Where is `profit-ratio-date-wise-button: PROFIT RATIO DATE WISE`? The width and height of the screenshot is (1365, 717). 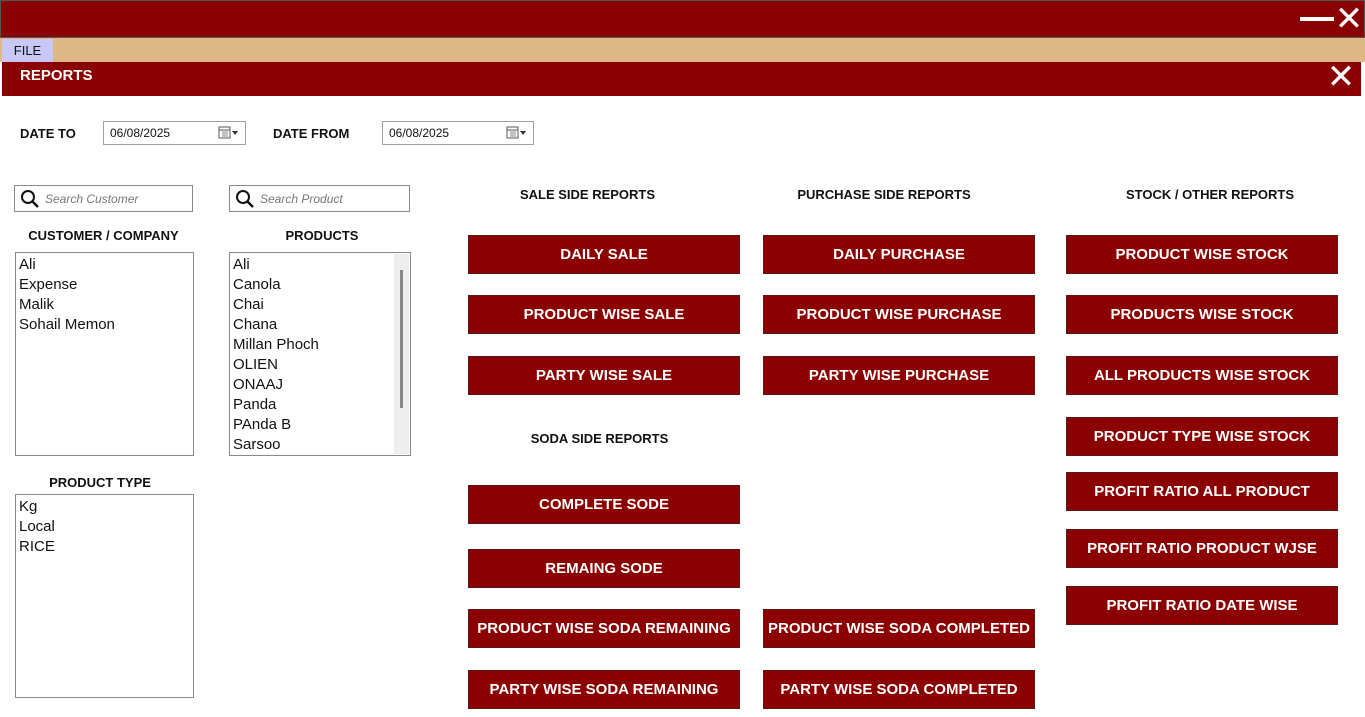 profit-ratio-date-wise-button: PROFIT RATIO DATE WISE is located at coordinates (1202, 605).